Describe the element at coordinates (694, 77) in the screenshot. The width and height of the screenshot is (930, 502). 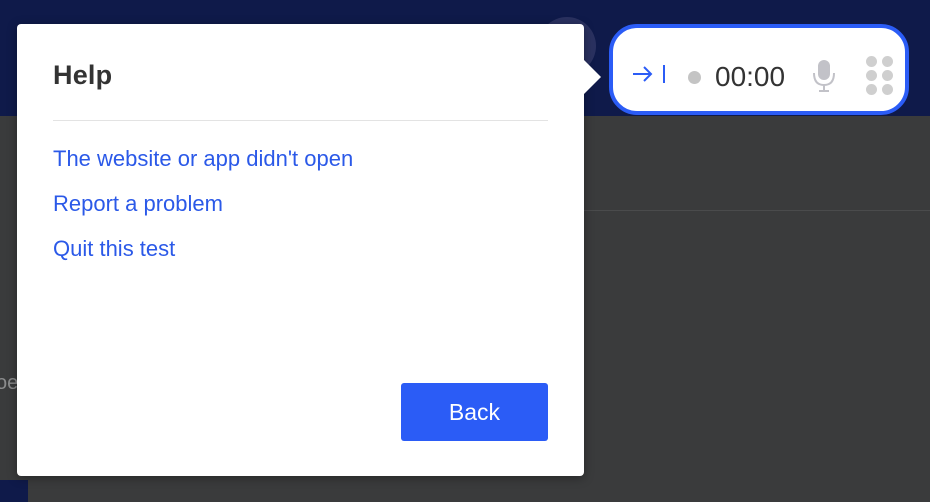
I see `recording-dot-icon` at that location.